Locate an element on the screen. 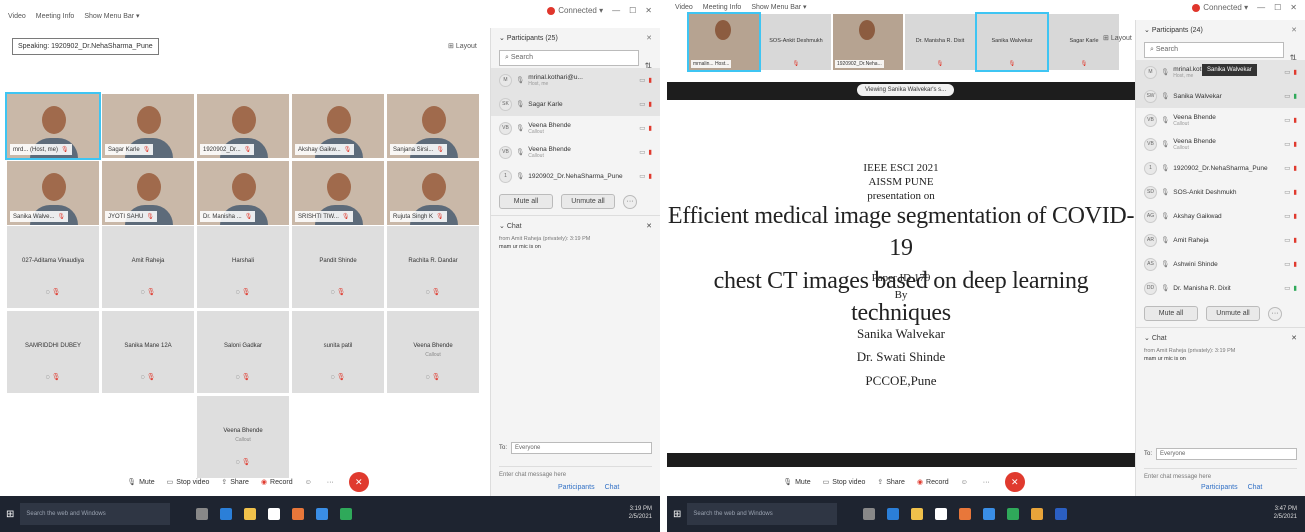 The image size is (1305, 532). participant-thumbnail: Sanika Walvekar 🎙 is located at coordinates (1012, 42).